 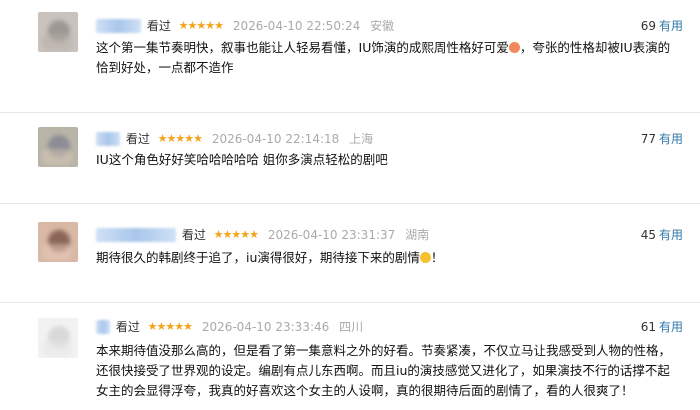 What do you see at coordinates (265, 327) in the screenshot?
I see `review-time: 2026-04-10 23:33:46` at bounding box center [265, 327].